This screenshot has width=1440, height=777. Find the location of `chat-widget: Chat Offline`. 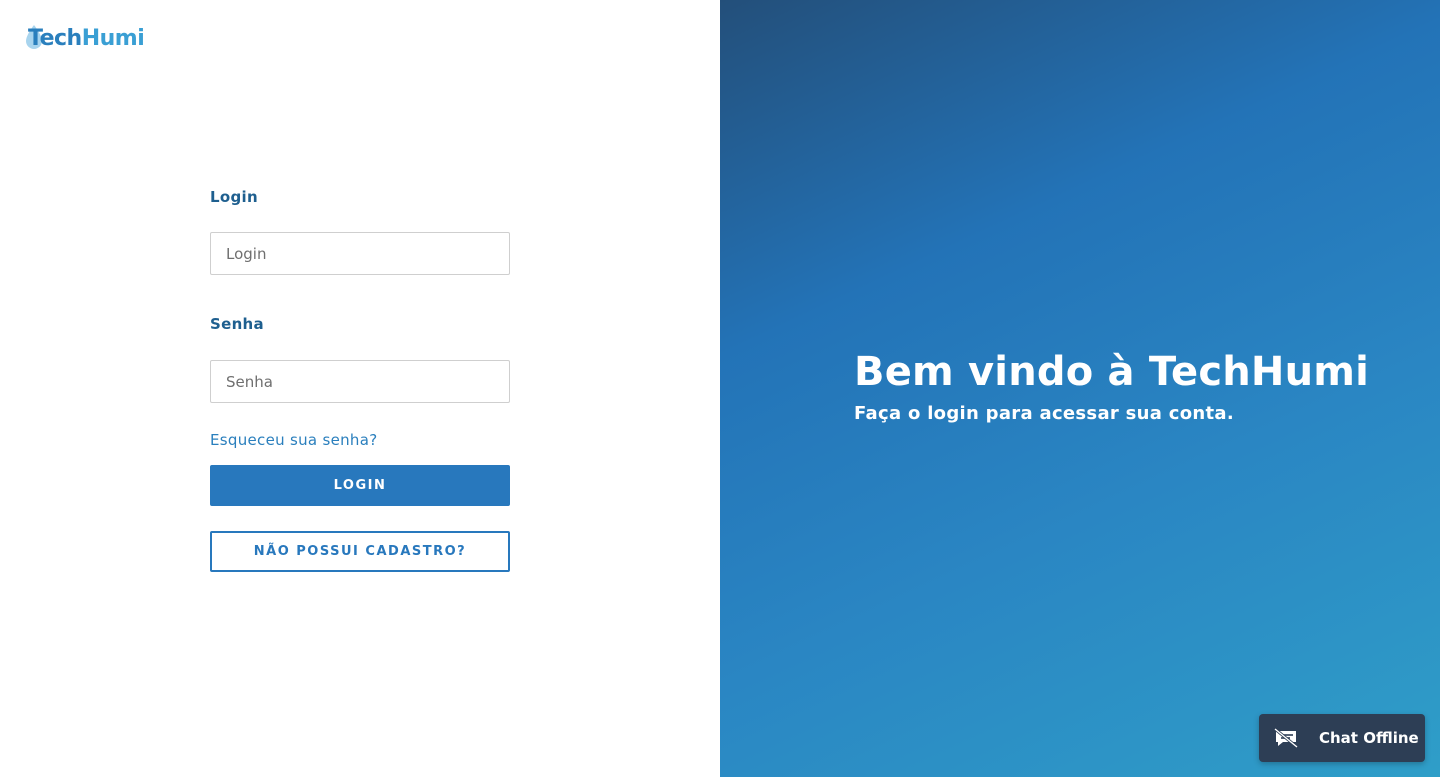

chat-widget: Chat Offline is located at coordinates (1342, 738).